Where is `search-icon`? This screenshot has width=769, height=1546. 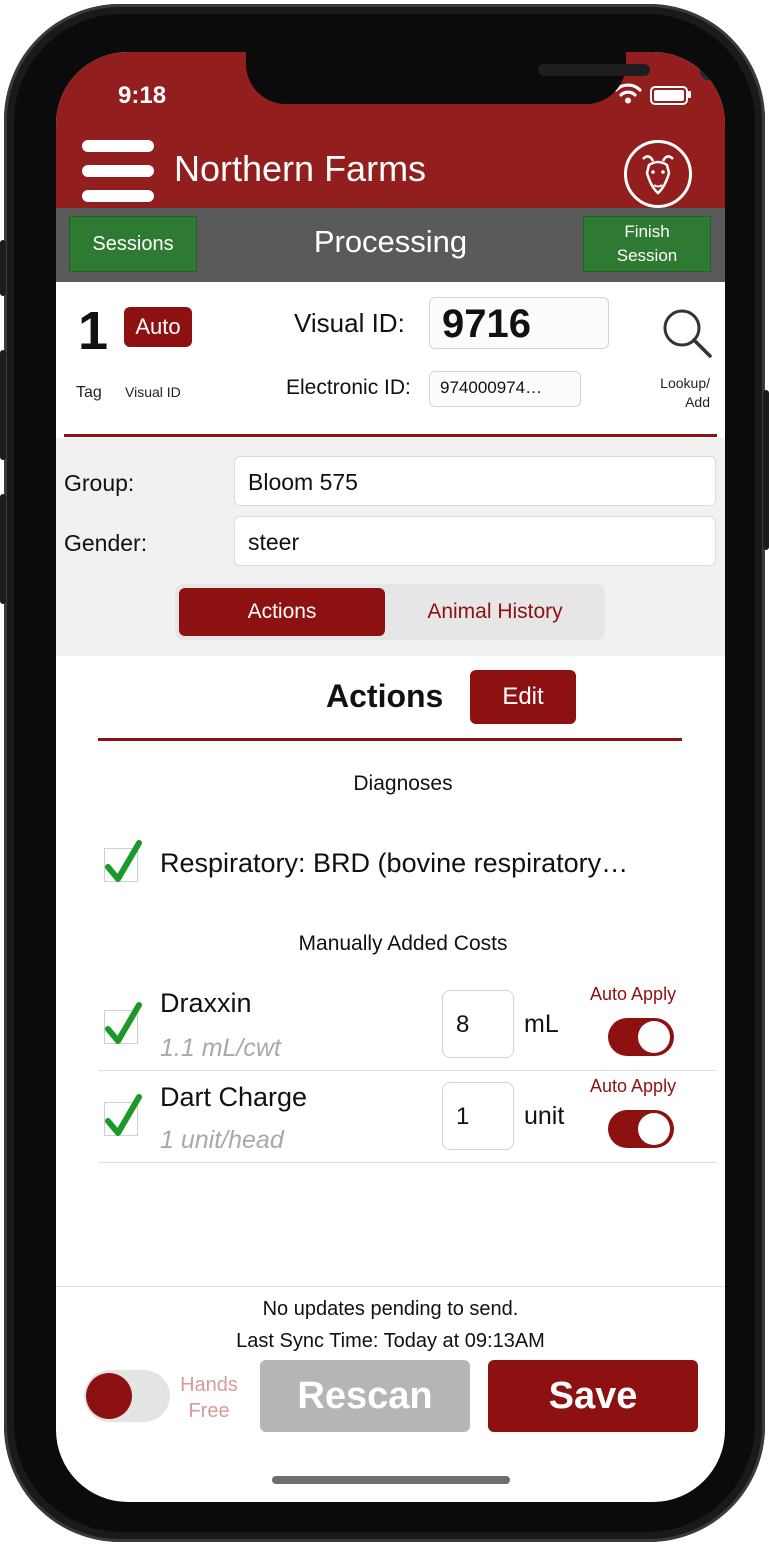
search-icon is located at coordinates (687, 335).